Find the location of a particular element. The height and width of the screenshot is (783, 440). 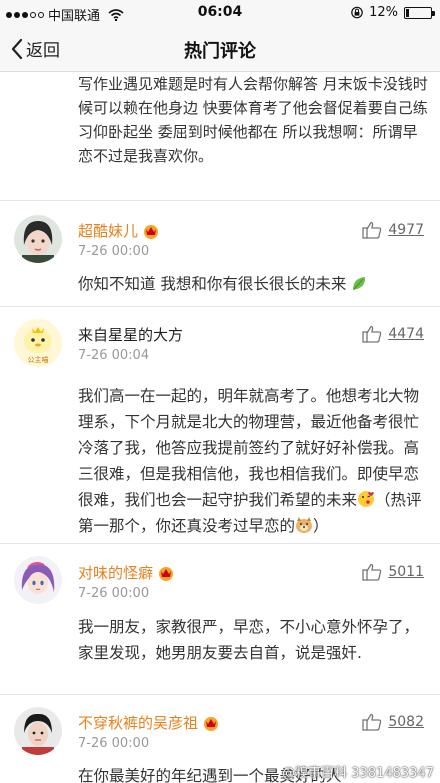

comment-author: 对味的怪癖 is located at coordinates (126, 572).